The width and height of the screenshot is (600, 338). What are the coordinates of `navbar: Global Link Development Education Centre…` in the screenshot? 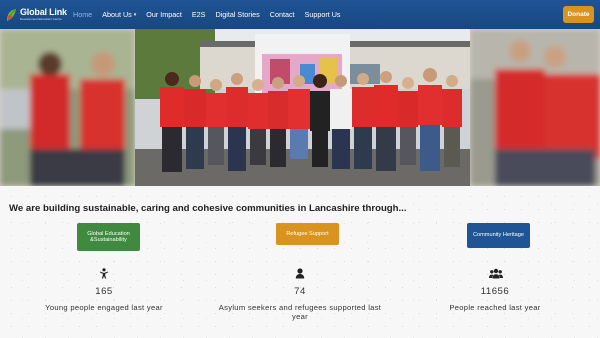 It's located at (300, 14).